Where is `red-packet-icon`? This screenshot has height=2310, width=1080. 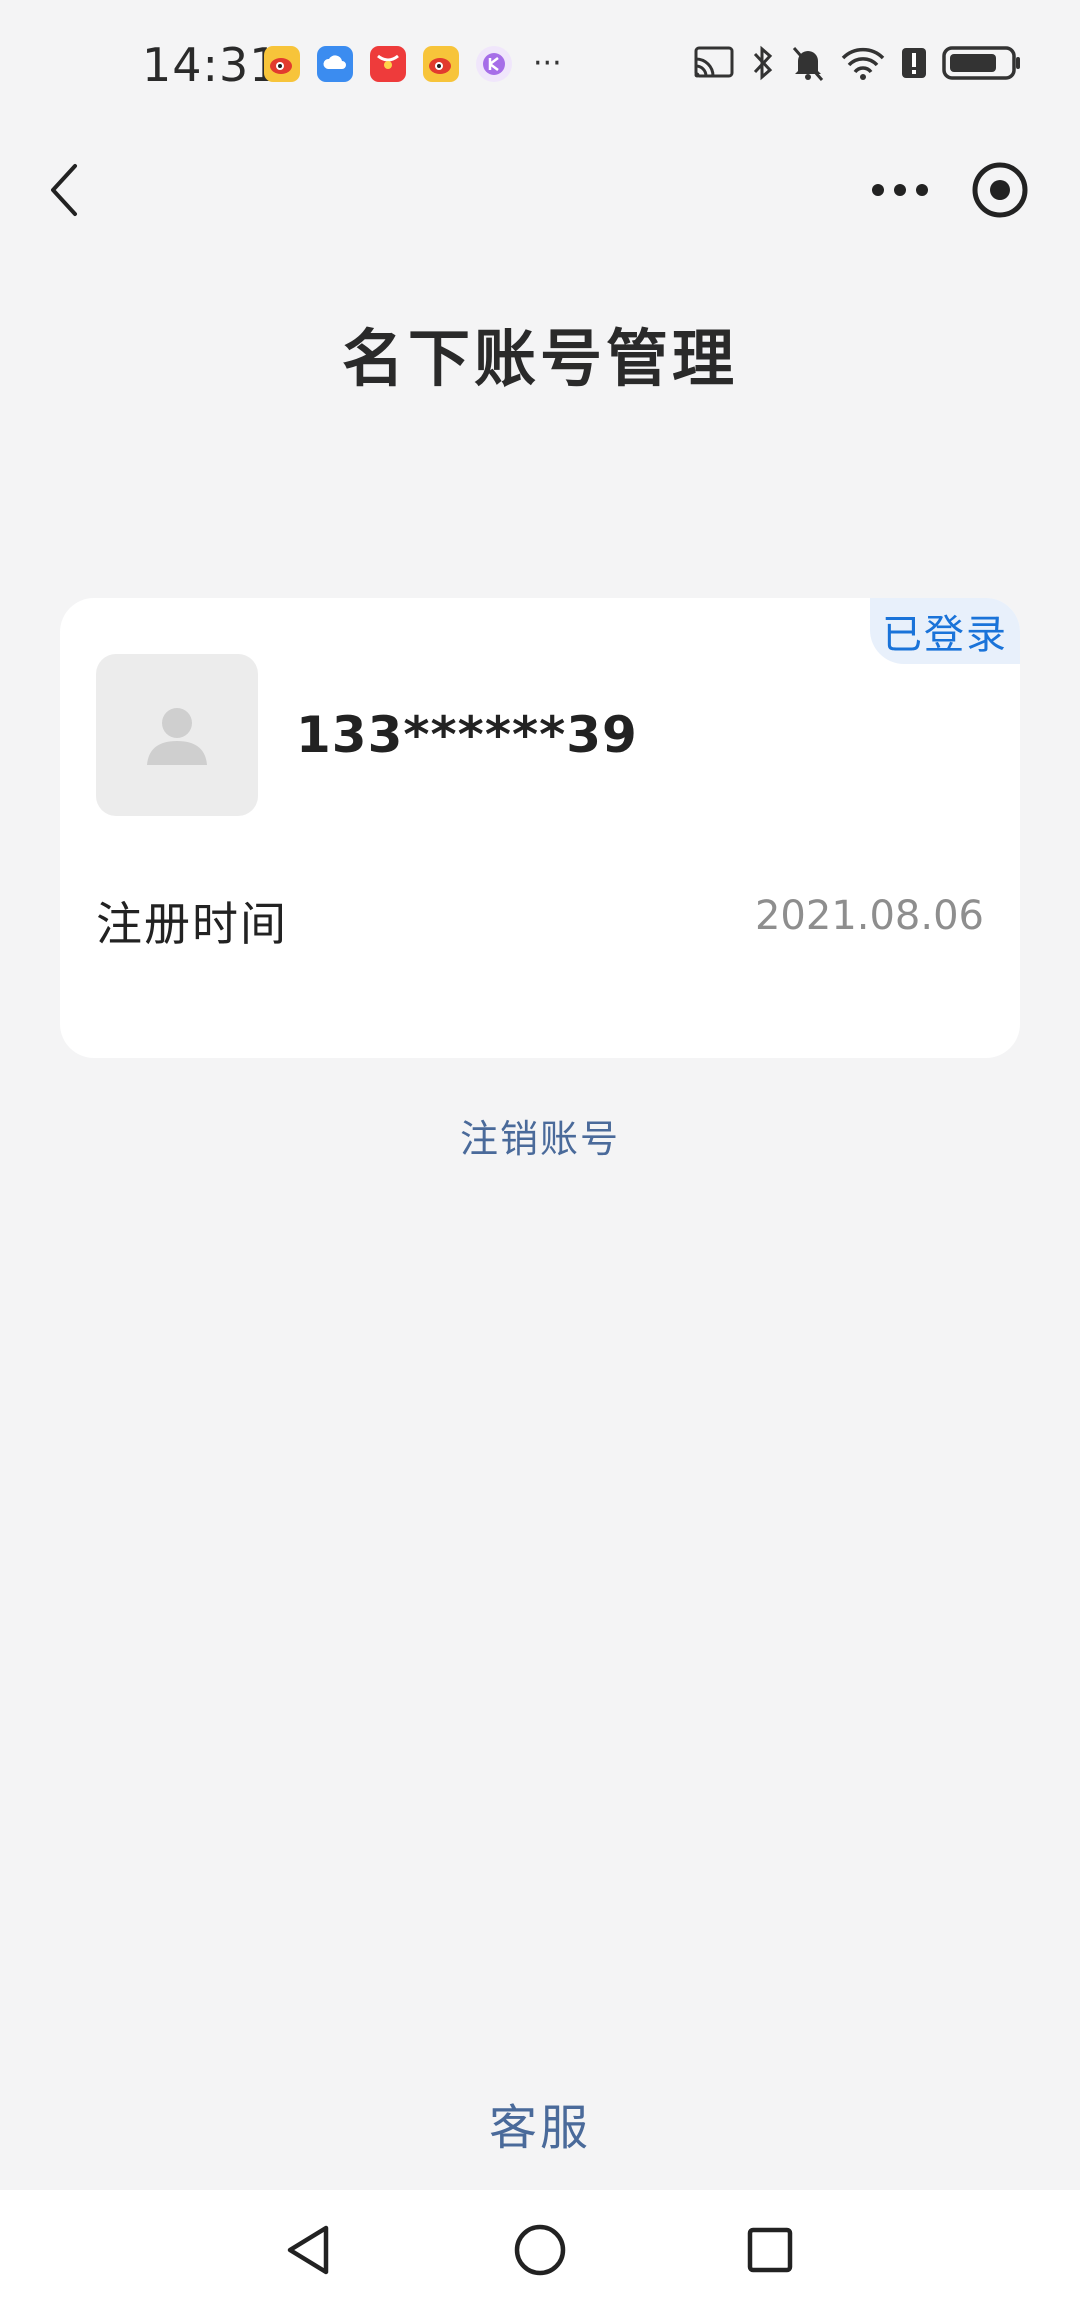
red-packet-icon is located at coordinates (388, 64).